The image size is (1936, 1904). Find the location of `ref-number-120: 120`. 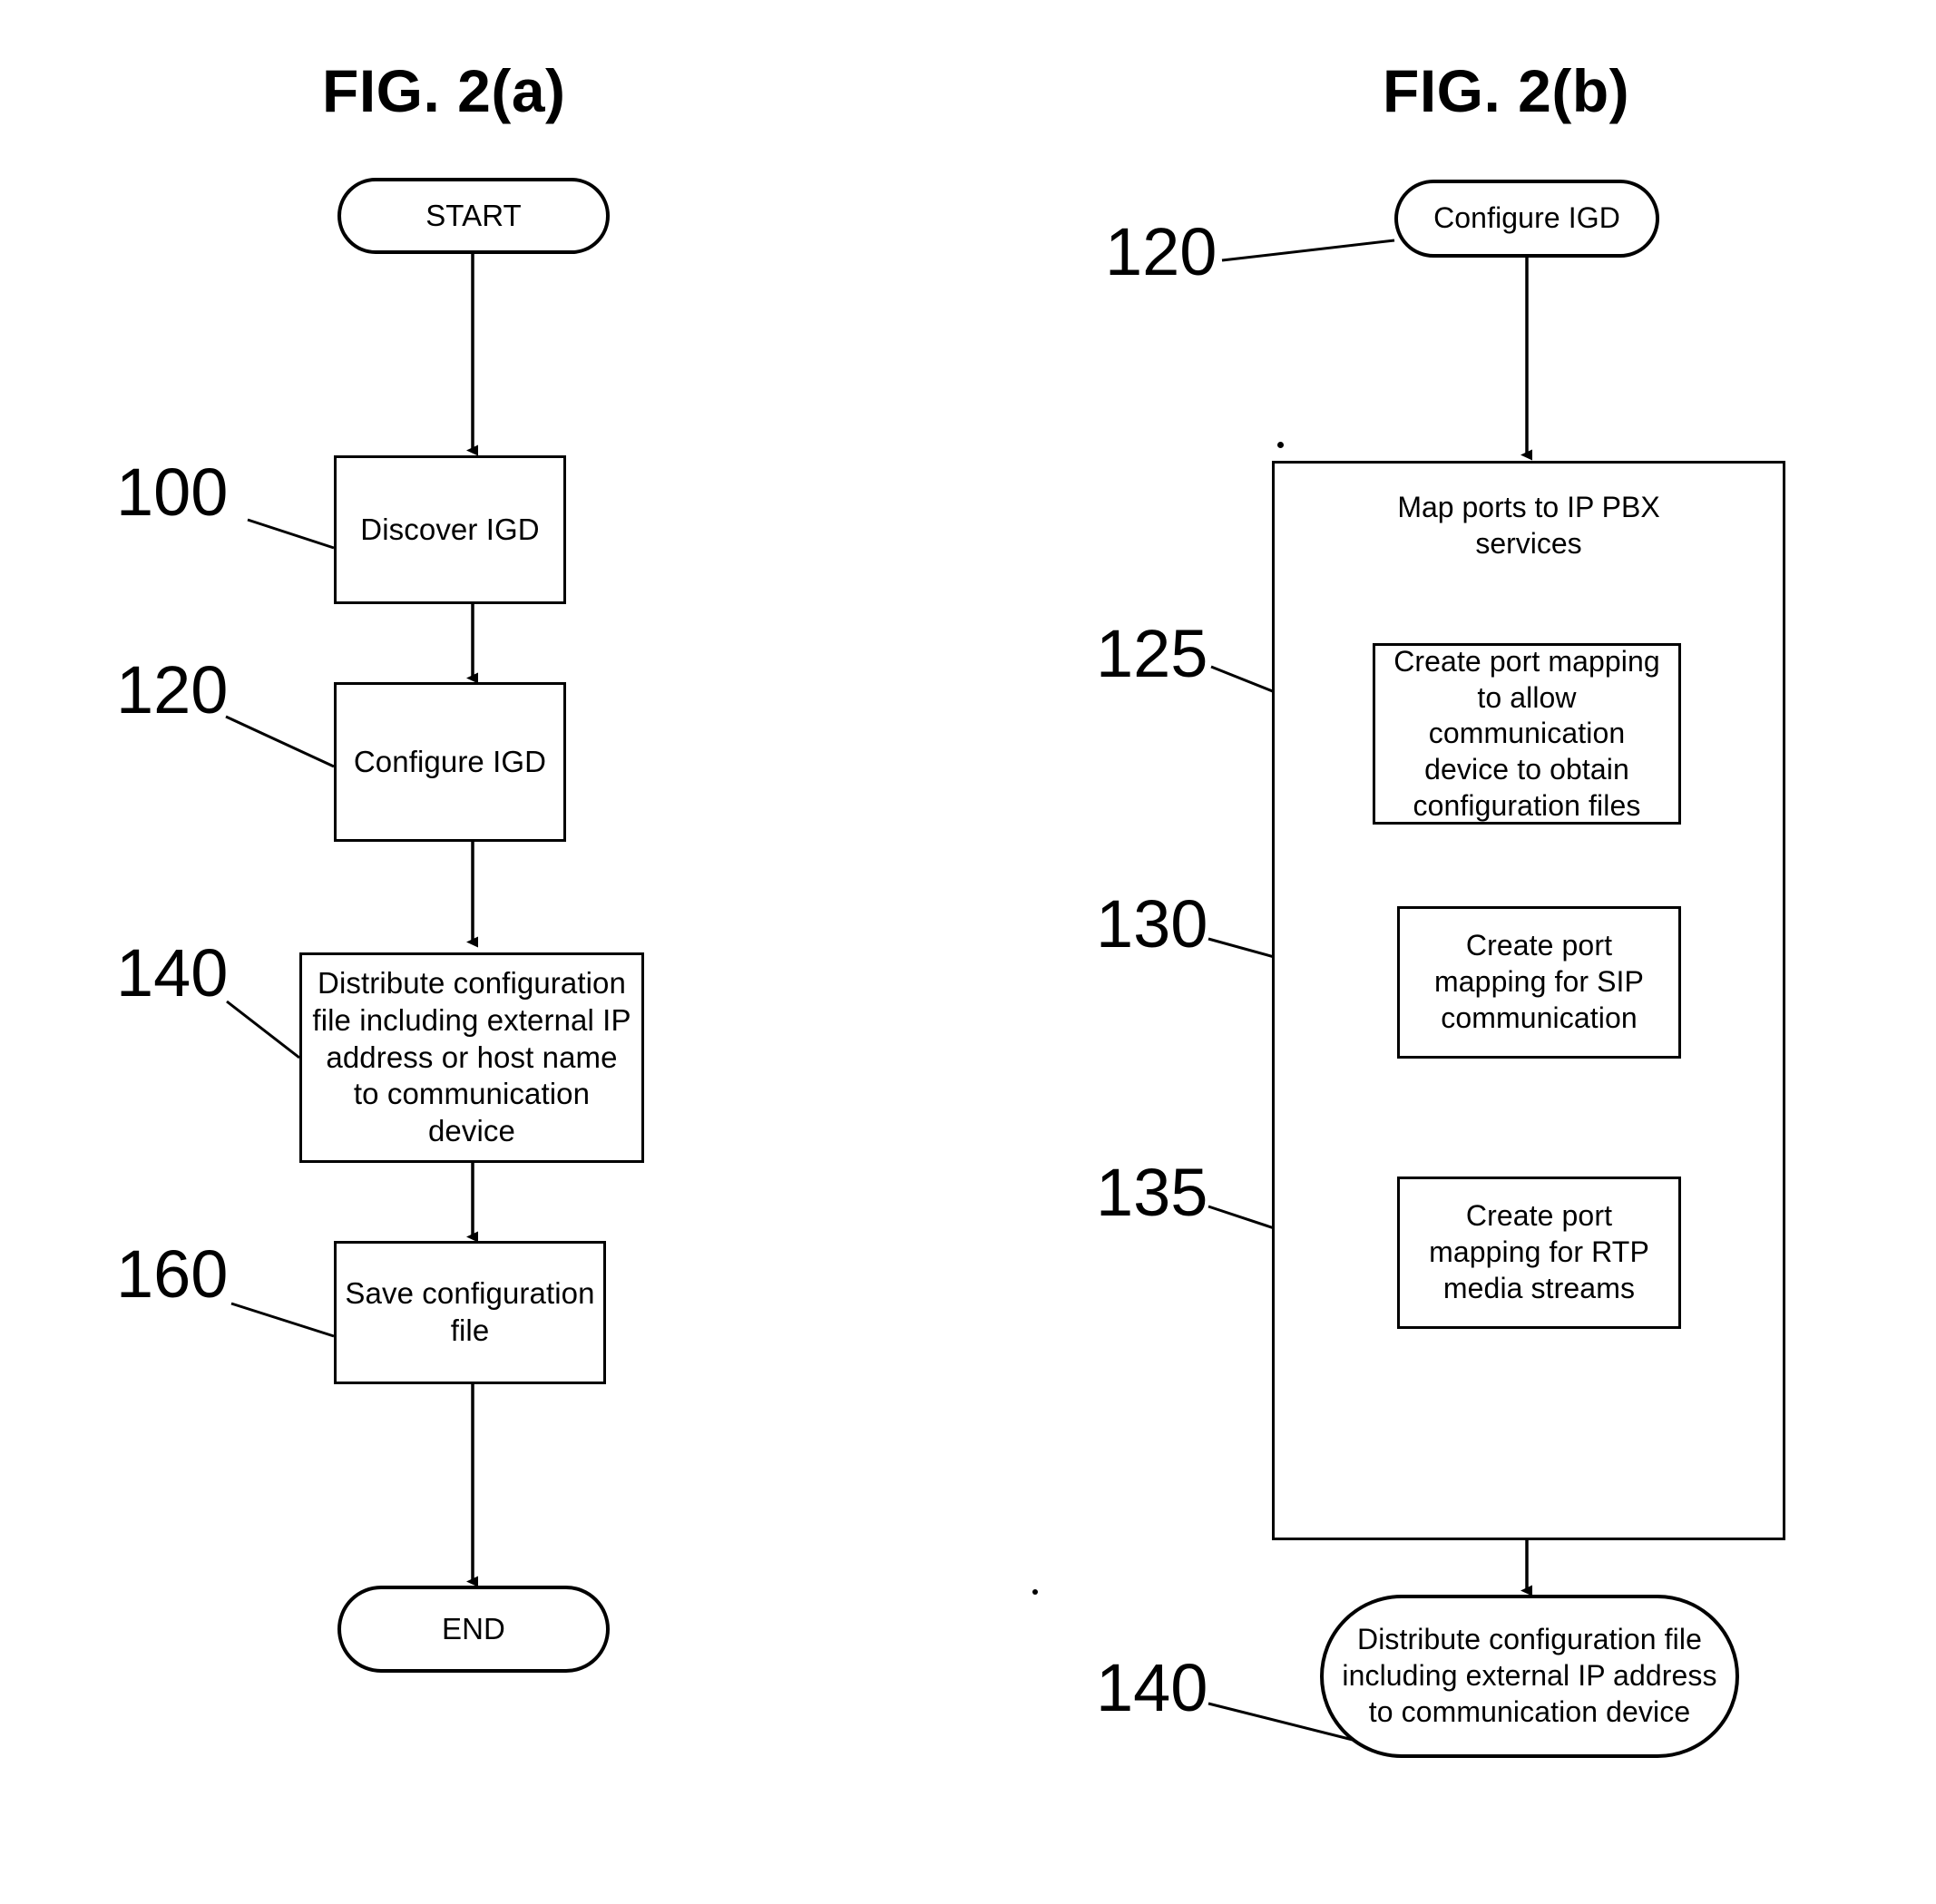

ref-number-120: 120 is located at coordinates (172, 690).